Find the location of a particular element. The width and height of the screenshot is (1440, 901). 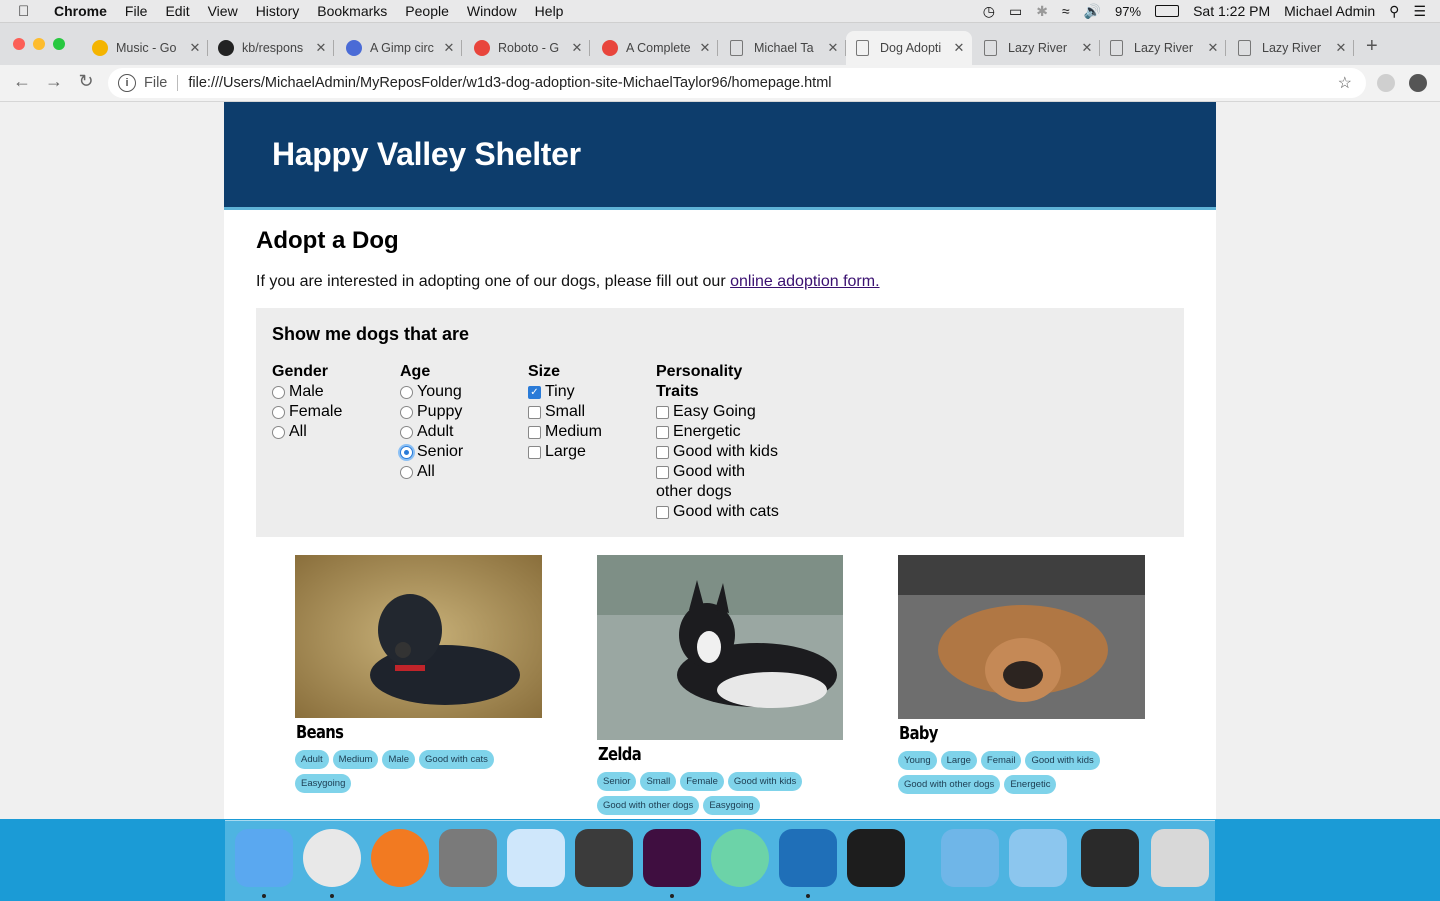

bluetooth-icon: ✱ is located at coordinates (1042, 11).